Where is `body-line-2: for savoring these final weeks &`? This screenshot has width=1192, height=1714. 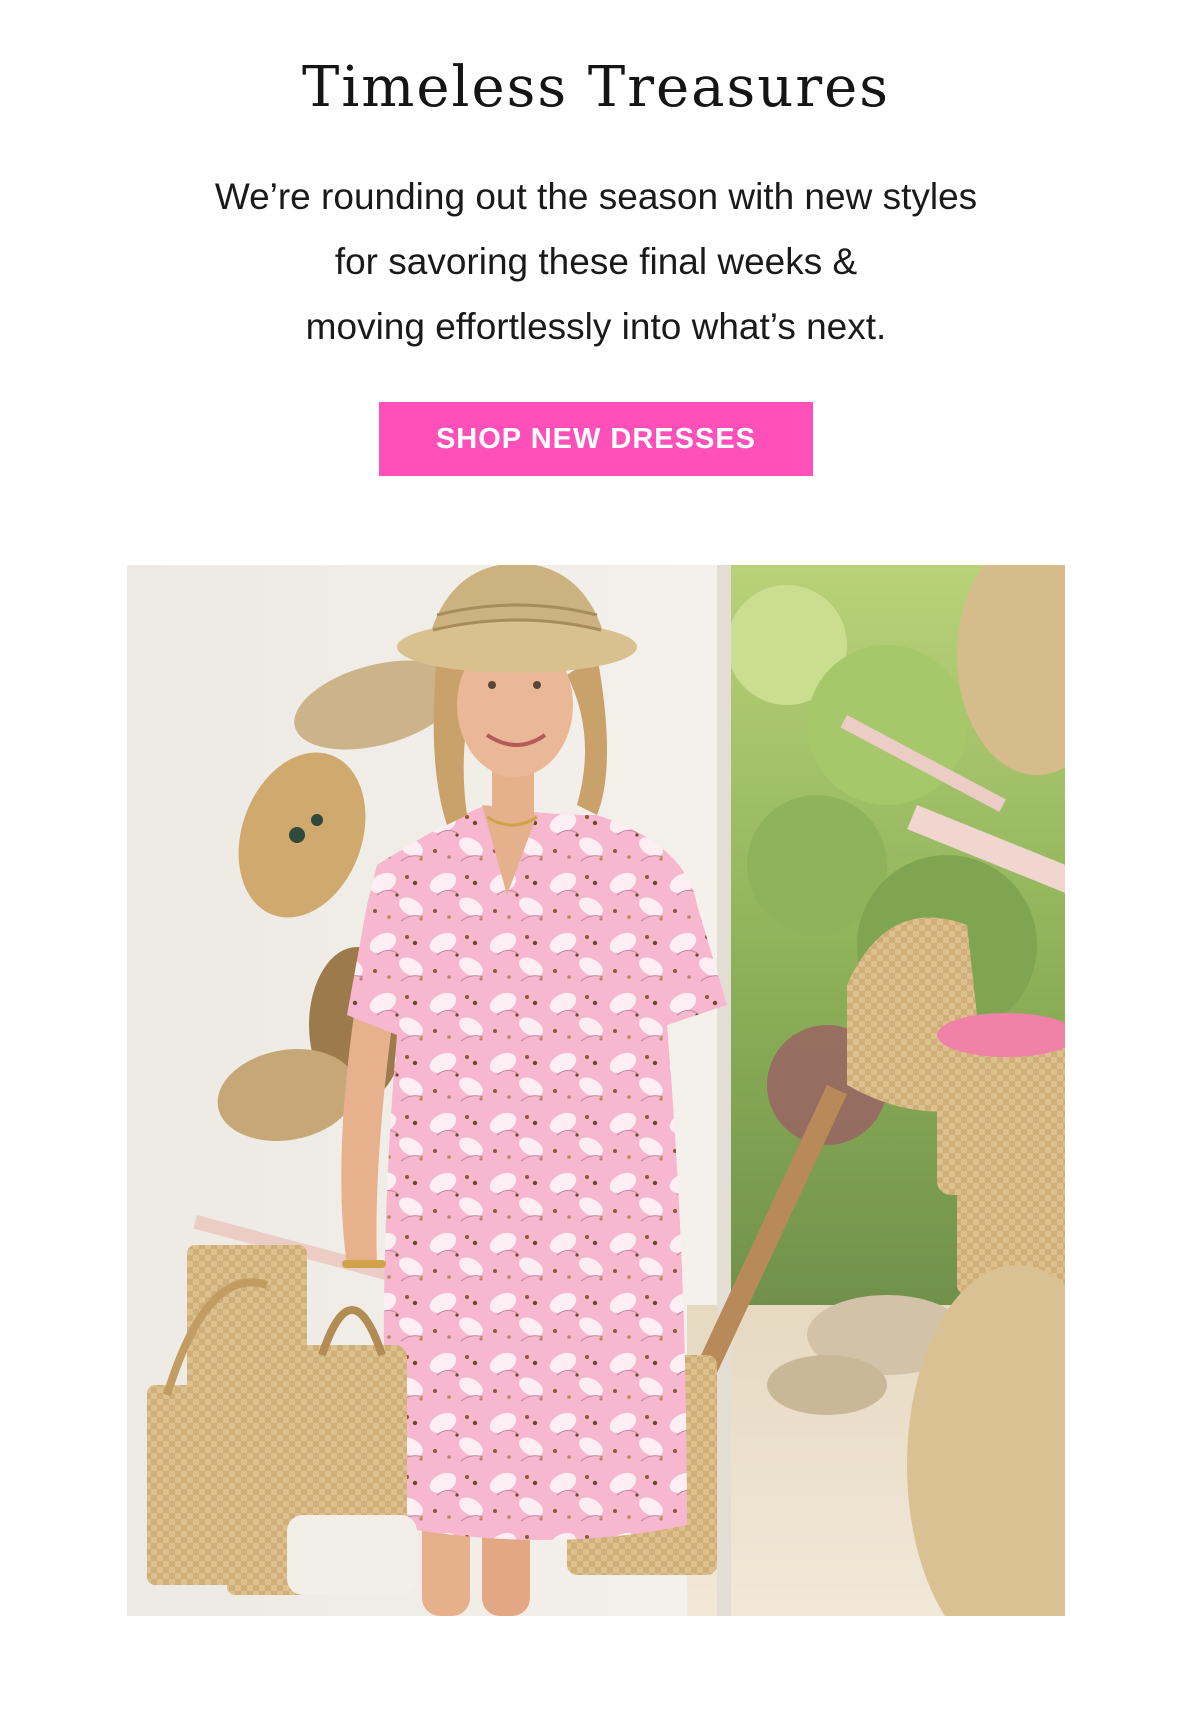
body-line-2: for savoring these final weeks & is located at coordinates (596, 261).